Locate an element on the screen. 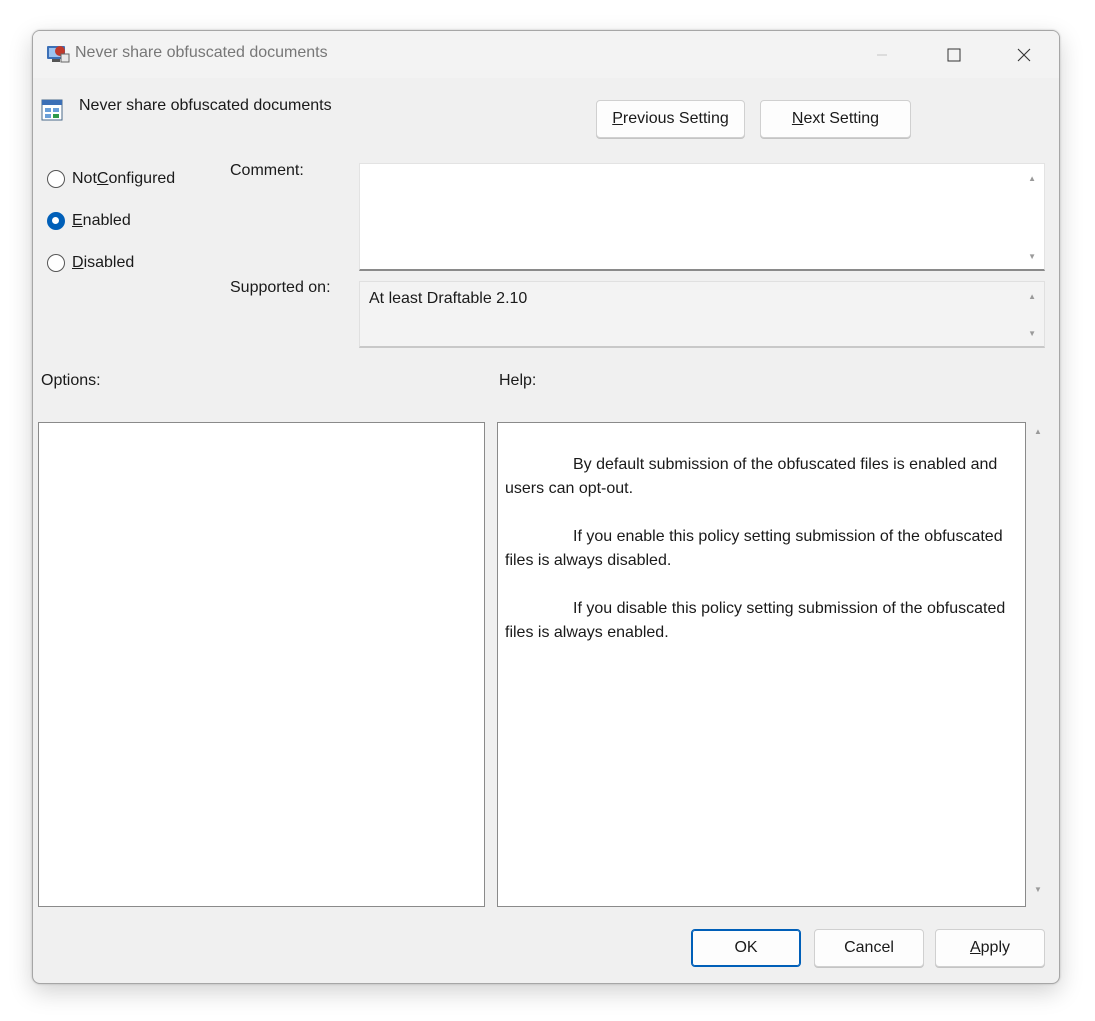  radio-disabled-circle is located at coordinates (56, 263).